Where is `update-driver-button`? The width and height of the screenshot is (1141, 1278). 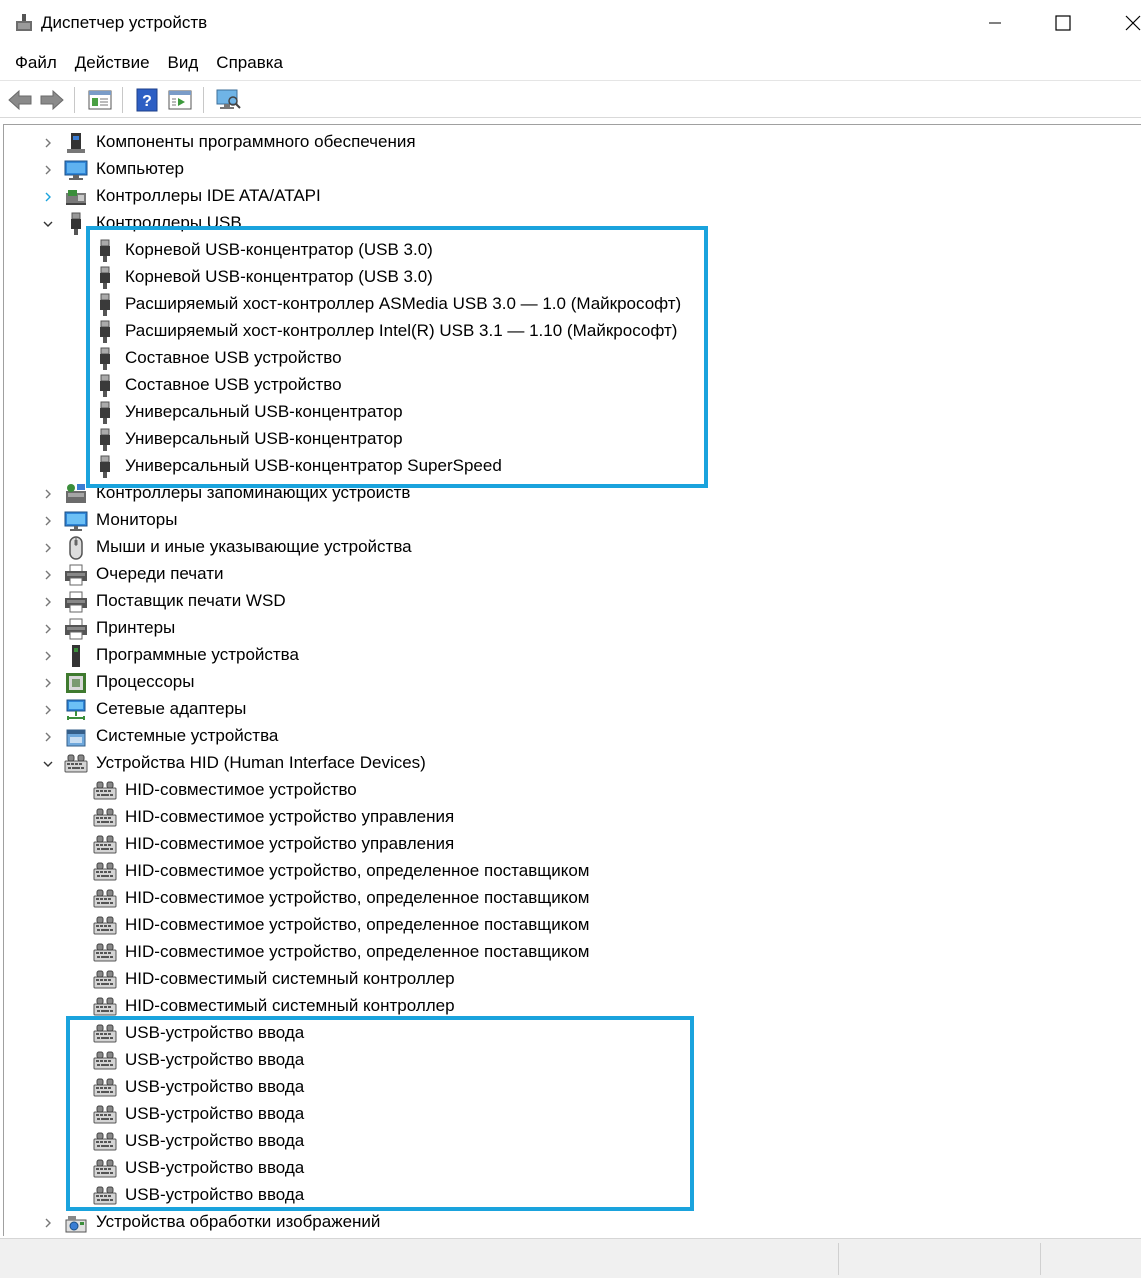 update-driver-button is located at coordinates (180, 100).